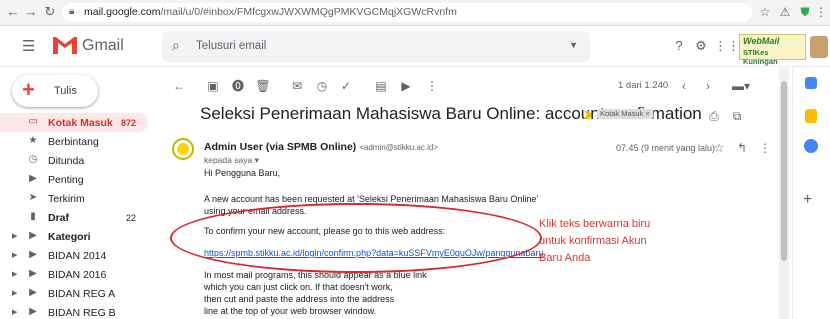 The height and width of the screenshot is (319, 830). I want to click on sidebar-item-penting: ▶ Penting, so click(74, 179).